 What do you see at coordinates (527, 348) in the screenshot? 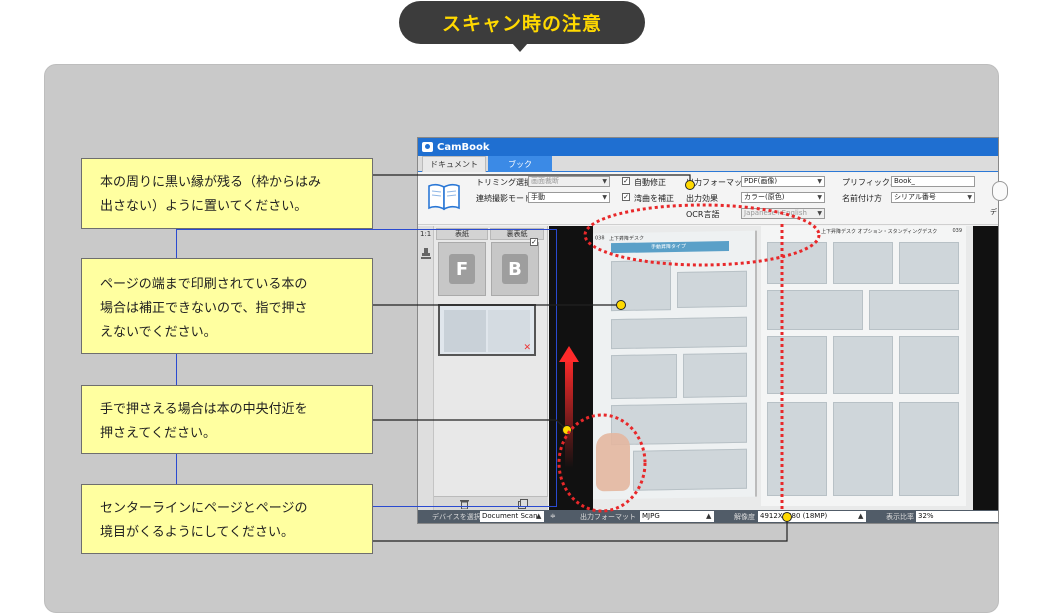
I see `delete-mark-icon: ✕` at bounding box center [527, 348].